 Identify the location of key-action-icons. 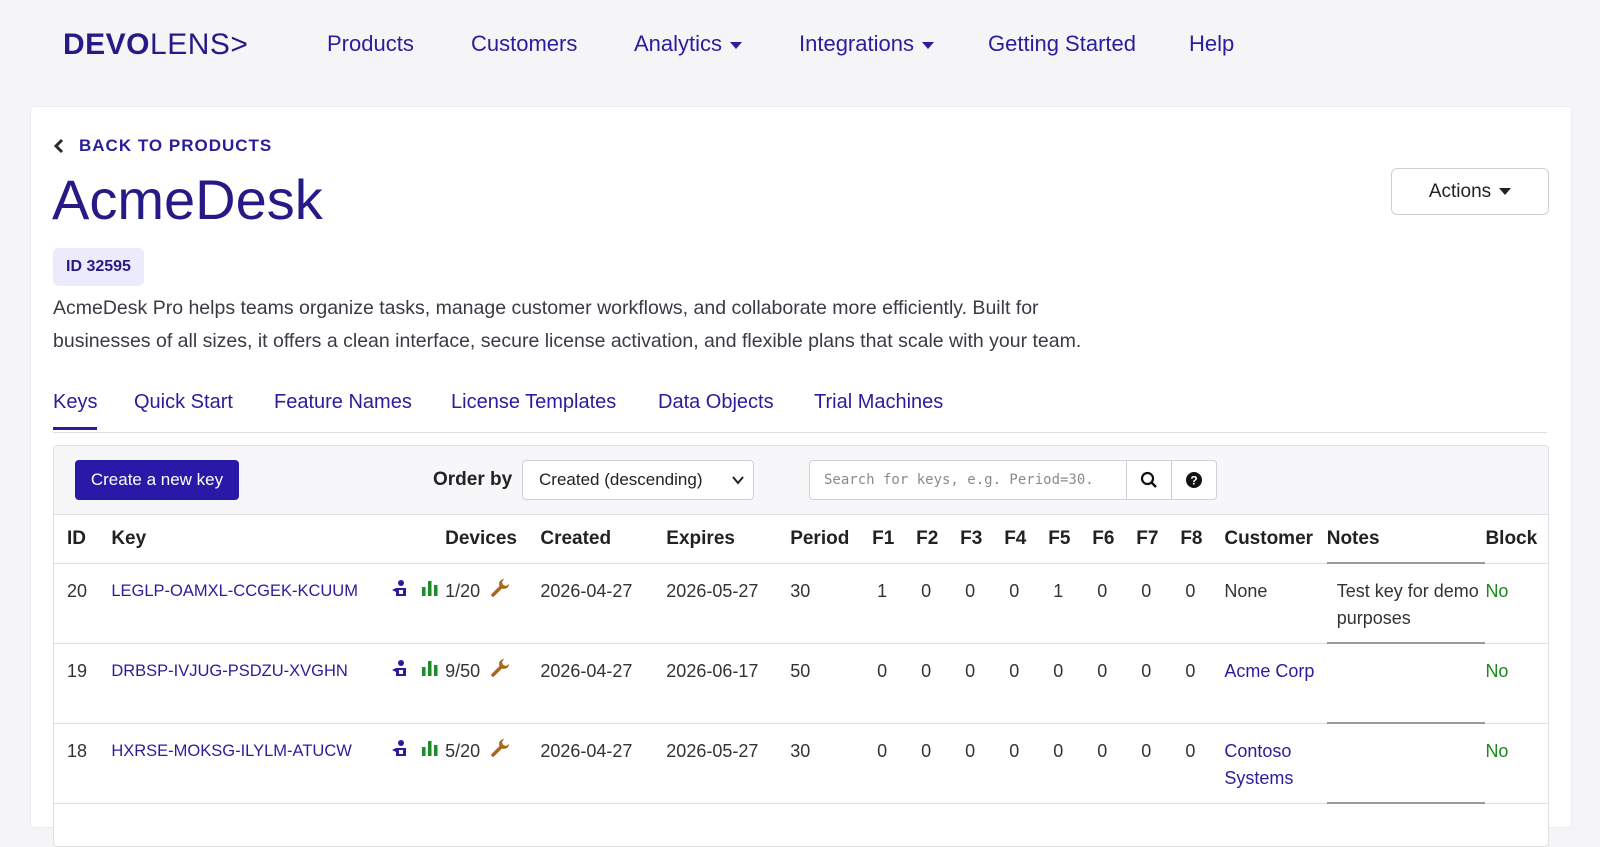
(415, 671).